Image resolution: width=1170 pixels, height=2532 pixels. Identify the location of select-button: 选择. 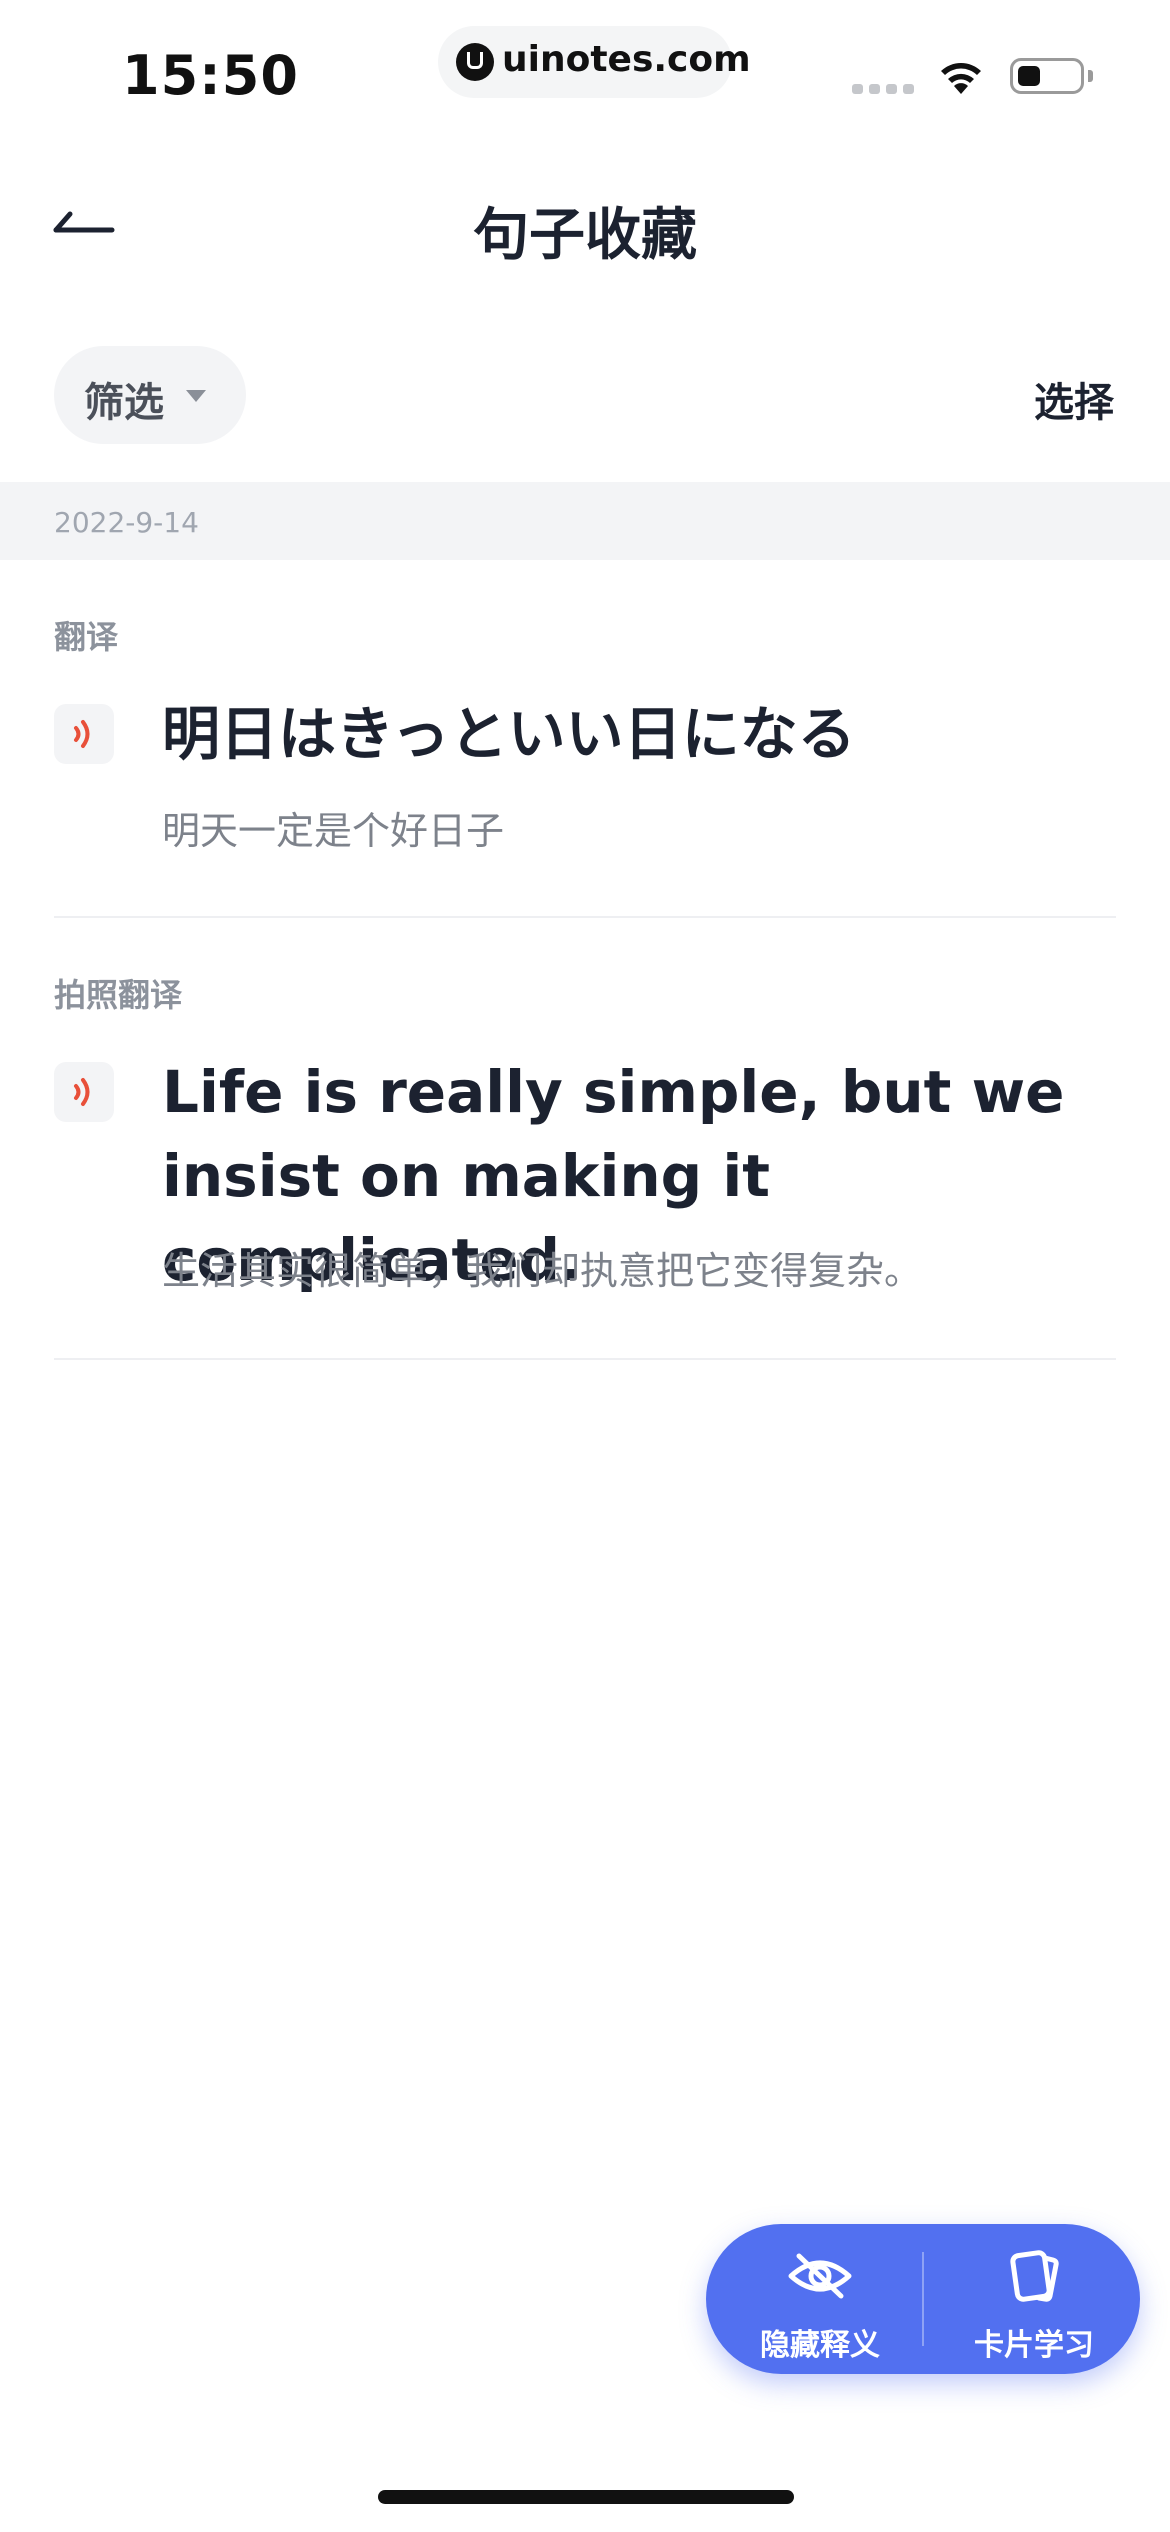
(1074, 399).